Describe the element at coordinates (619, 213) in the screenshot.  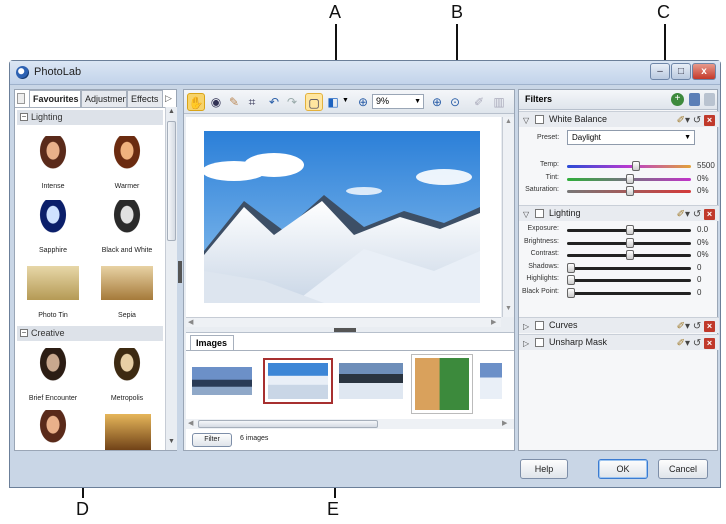
I see `filter-header-lighting: ▽ Lighting ✐▾ ↺ ×` at that location.